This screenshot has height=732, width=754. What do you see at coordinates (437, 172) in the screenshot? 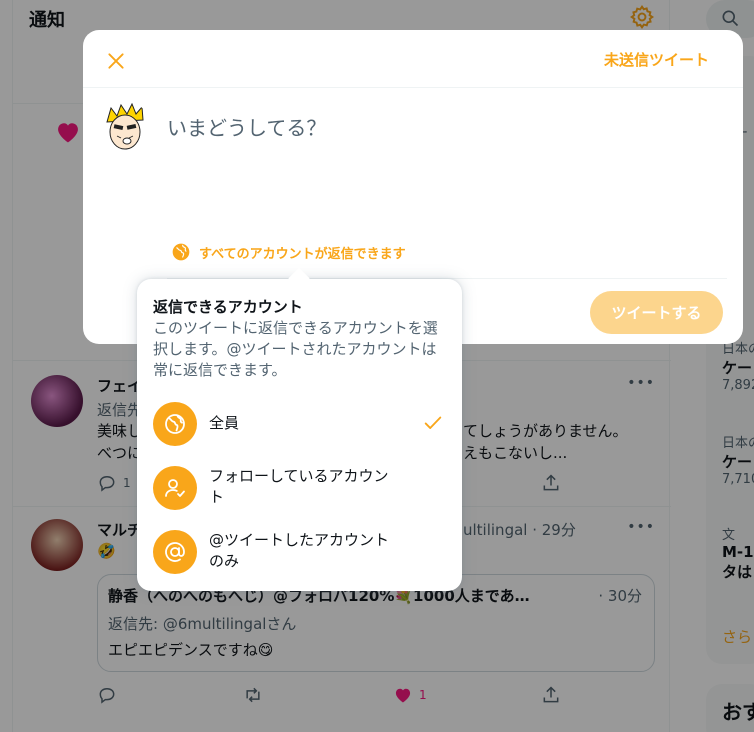
I see `tweet-compose-input` at bounding box center [437, 172].